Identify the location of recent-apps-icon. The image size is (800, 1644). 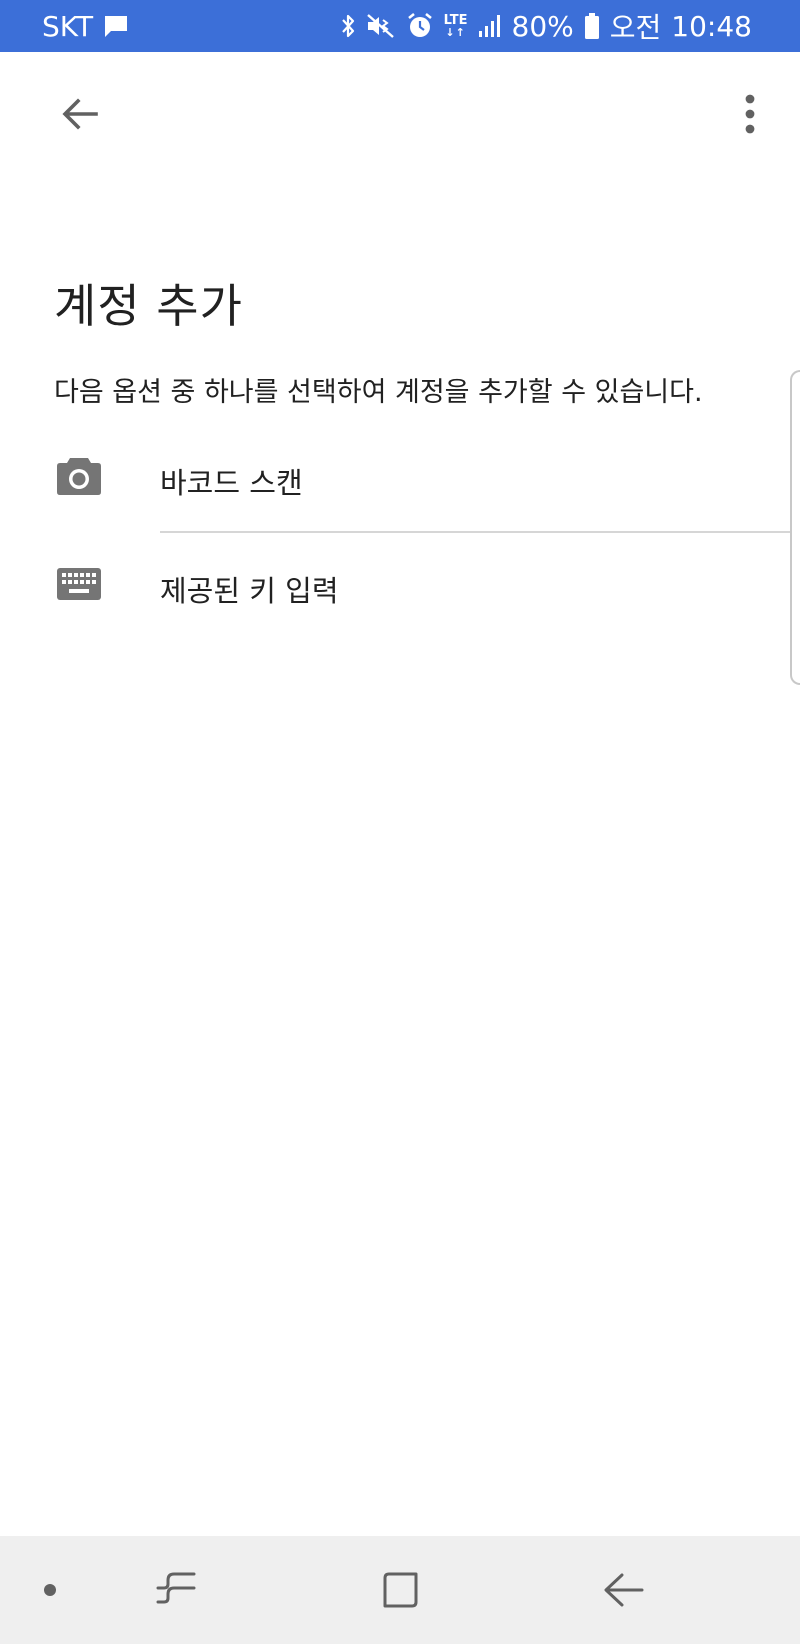
(176, 1588).